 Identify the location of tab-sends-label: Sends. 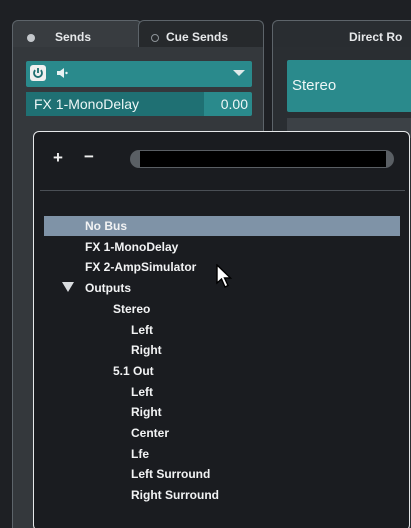
(73, 37).